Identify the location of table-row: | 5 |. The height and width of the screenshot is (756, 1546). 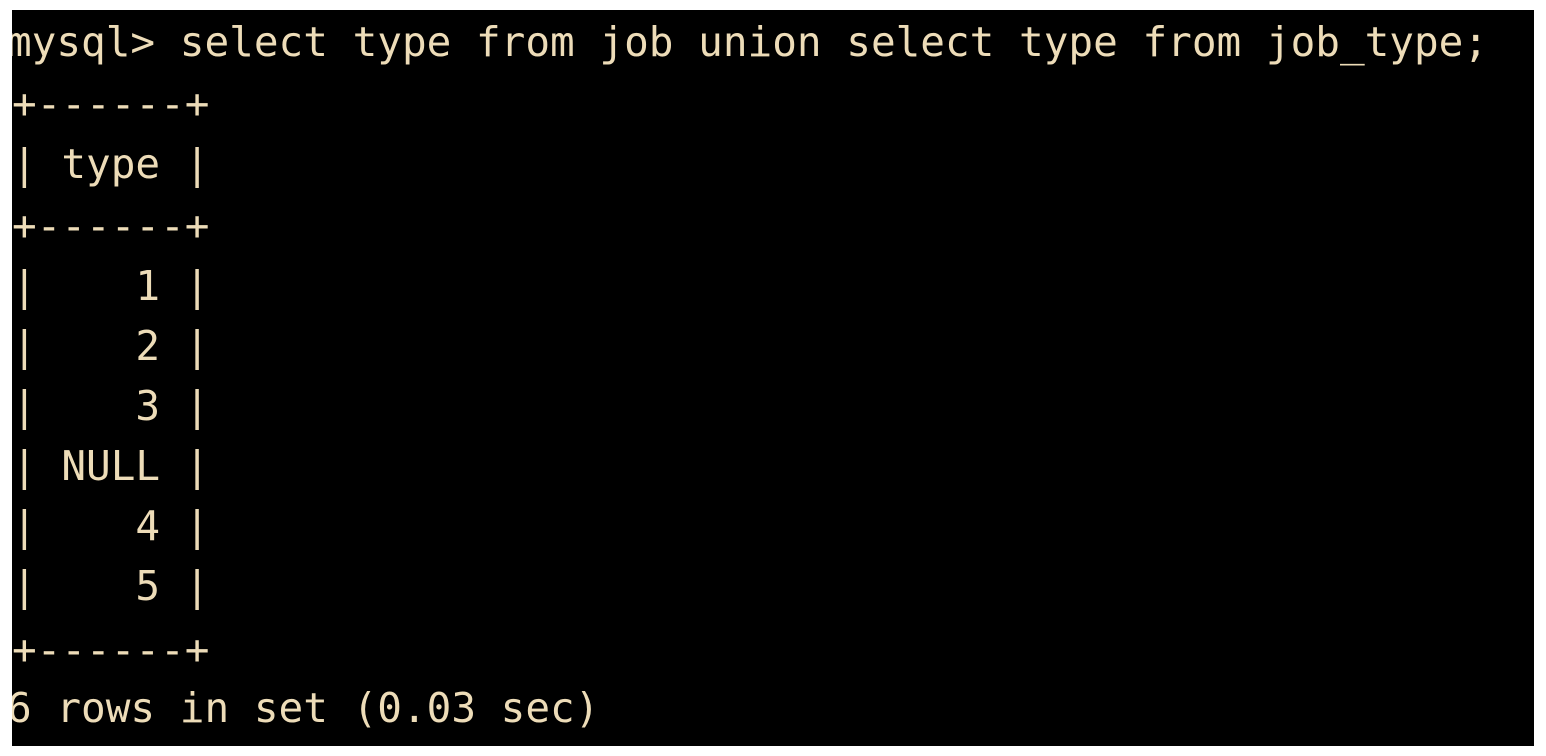
(111, 586).